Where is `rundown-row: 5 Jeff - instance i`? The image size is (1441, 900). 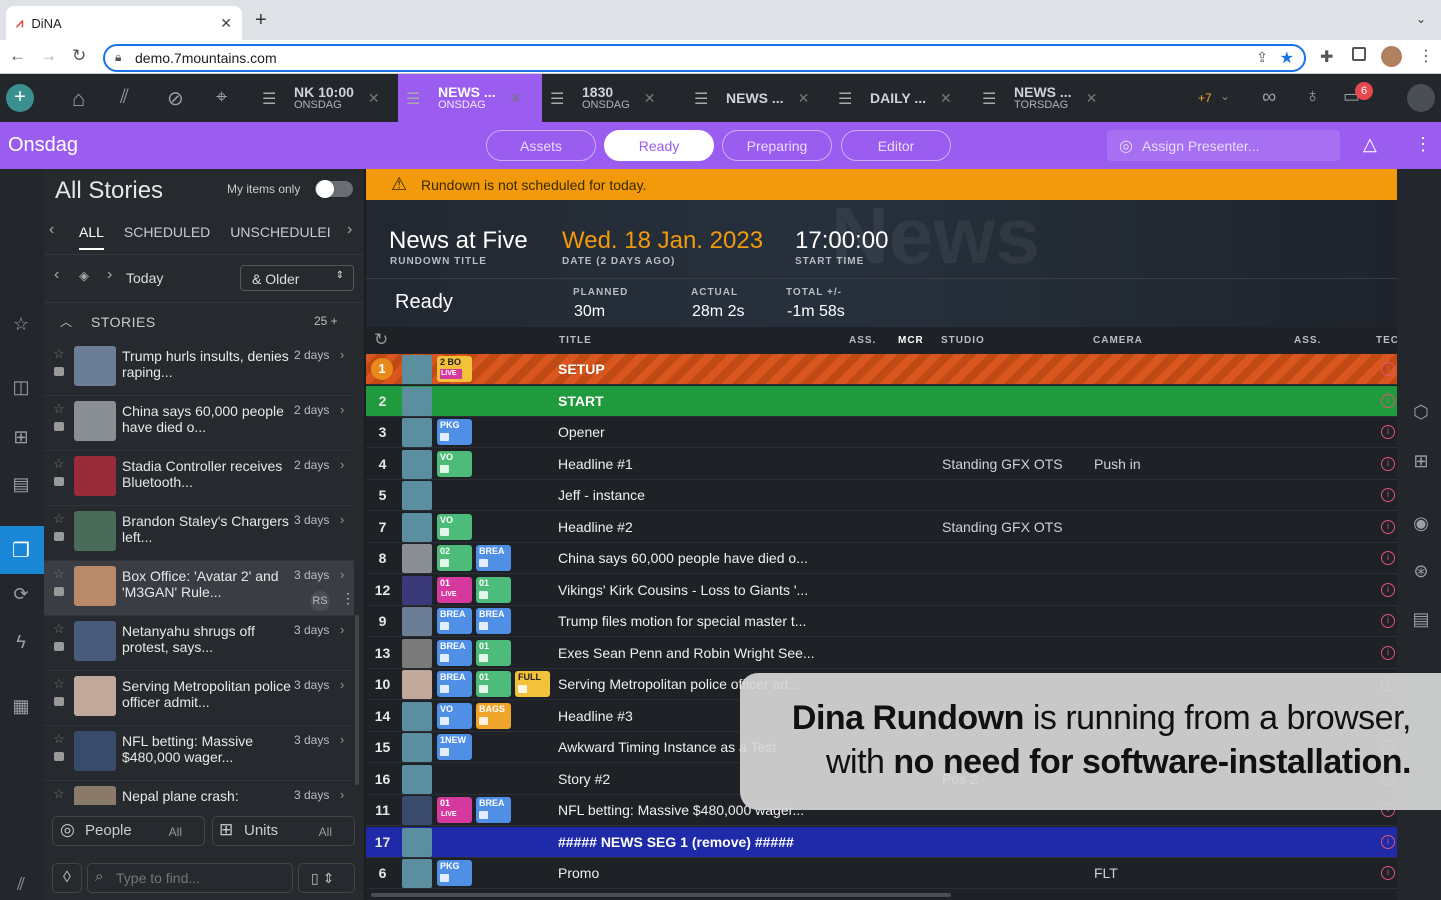 rundown-row: 5 Jeff - instance i is located at coordinates (881, 495).